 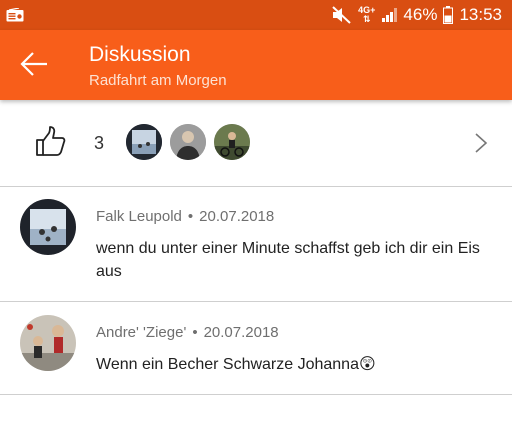 I want to click on comment-author: Falk Leupold, so click(x=139, y=216).